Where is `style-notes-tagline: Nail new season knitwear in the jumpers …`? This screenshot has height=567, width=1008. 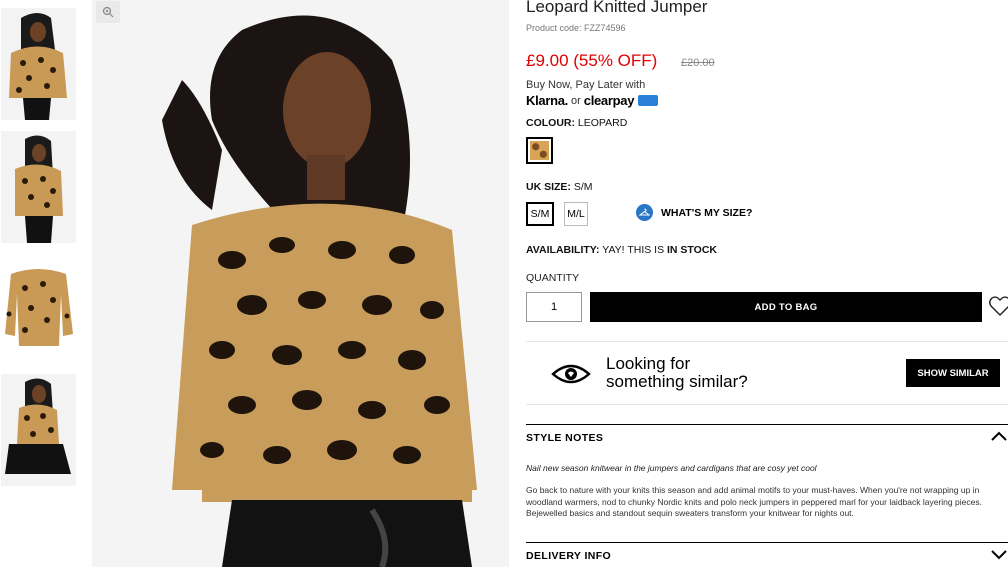 style-notes-tagline: Nail new season knitwear in the jumpers … is located at coordinates (671, 468).